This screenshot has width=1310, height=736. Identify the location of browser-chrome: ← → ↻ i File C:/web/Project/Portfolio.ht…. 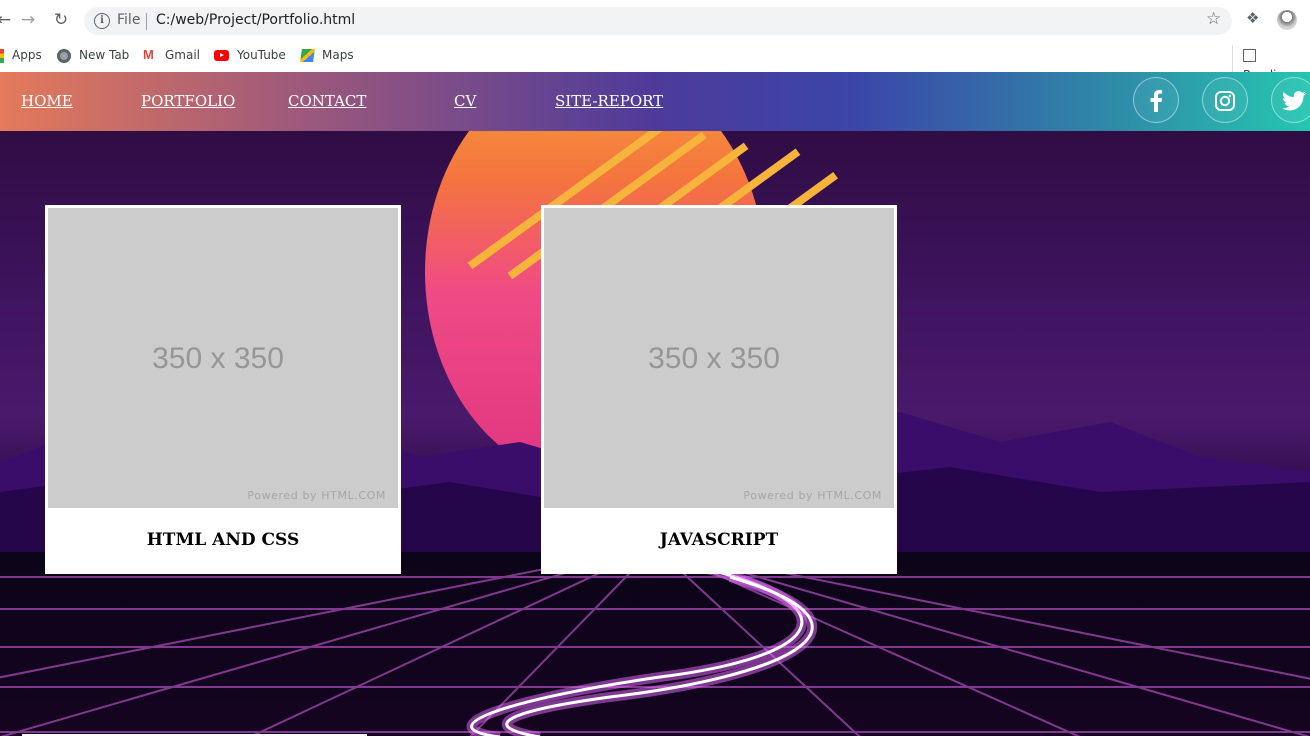
(655, 42).